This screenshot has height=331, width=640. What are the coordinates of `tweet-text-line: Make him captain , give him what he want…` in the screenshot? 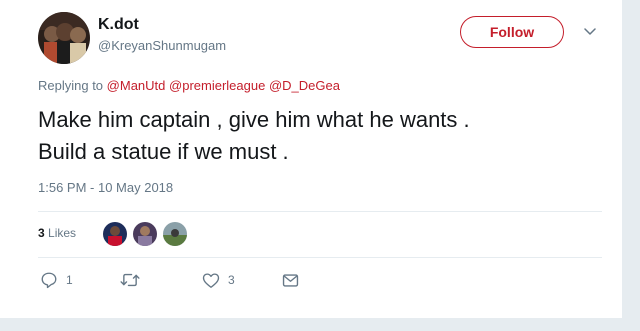 It's located at (254, 119).